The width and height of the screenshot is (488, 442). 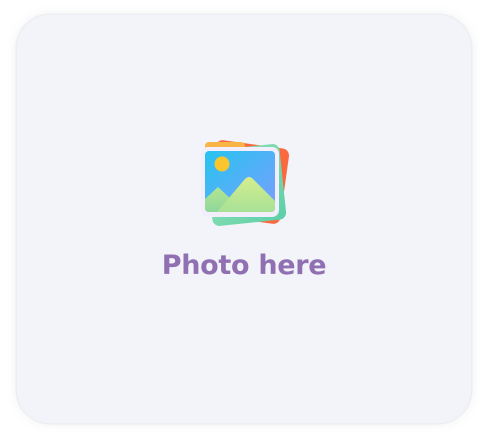 I want to click on photo-placeholder-label: Photo here, so click(x=244, y=265).